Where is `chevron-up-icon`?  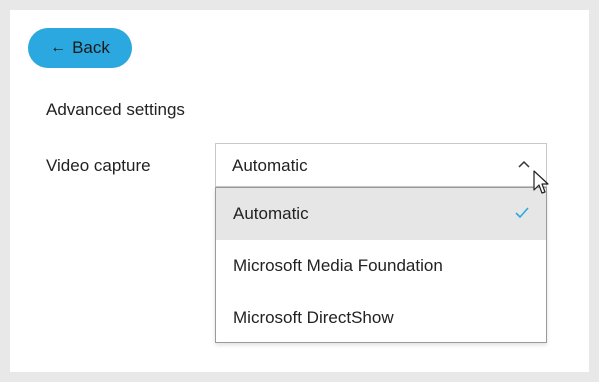 chevron-up-icon is located at coordinates (524, 164).